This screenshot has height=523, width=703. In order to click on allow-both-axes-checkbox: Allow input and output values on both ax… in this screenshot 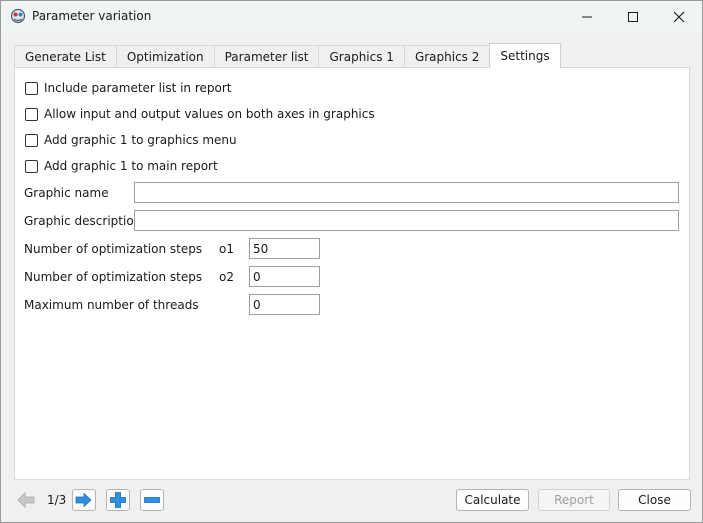, I will do `click(200, 114)`.